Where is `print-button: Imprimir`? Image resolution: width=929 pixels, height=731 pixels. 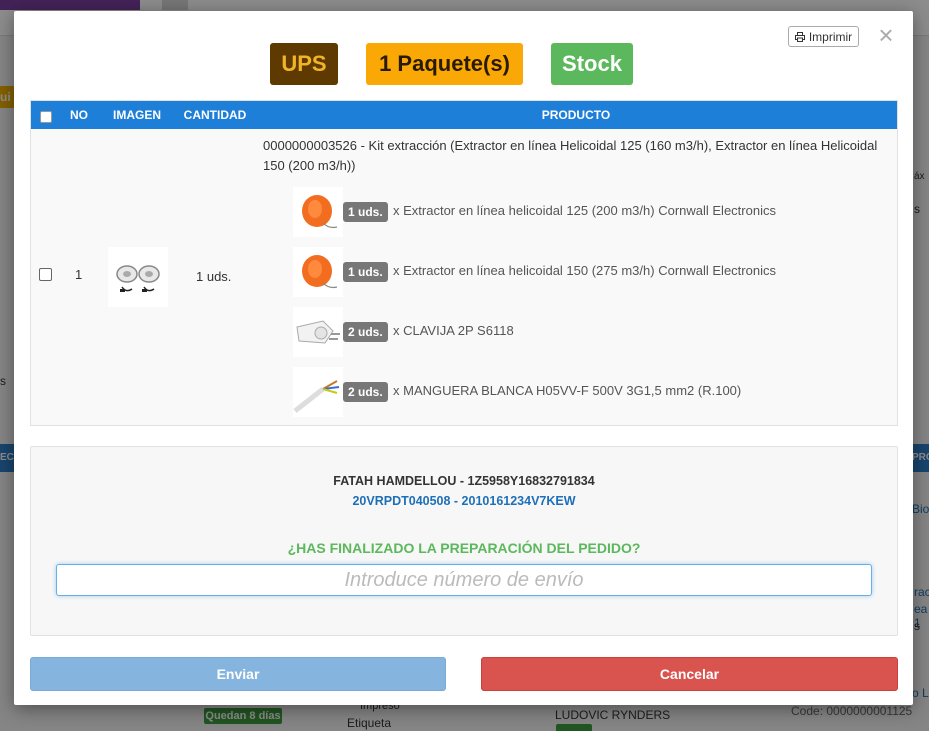 print-button: Imprimir is located at coordinates (823, 36).